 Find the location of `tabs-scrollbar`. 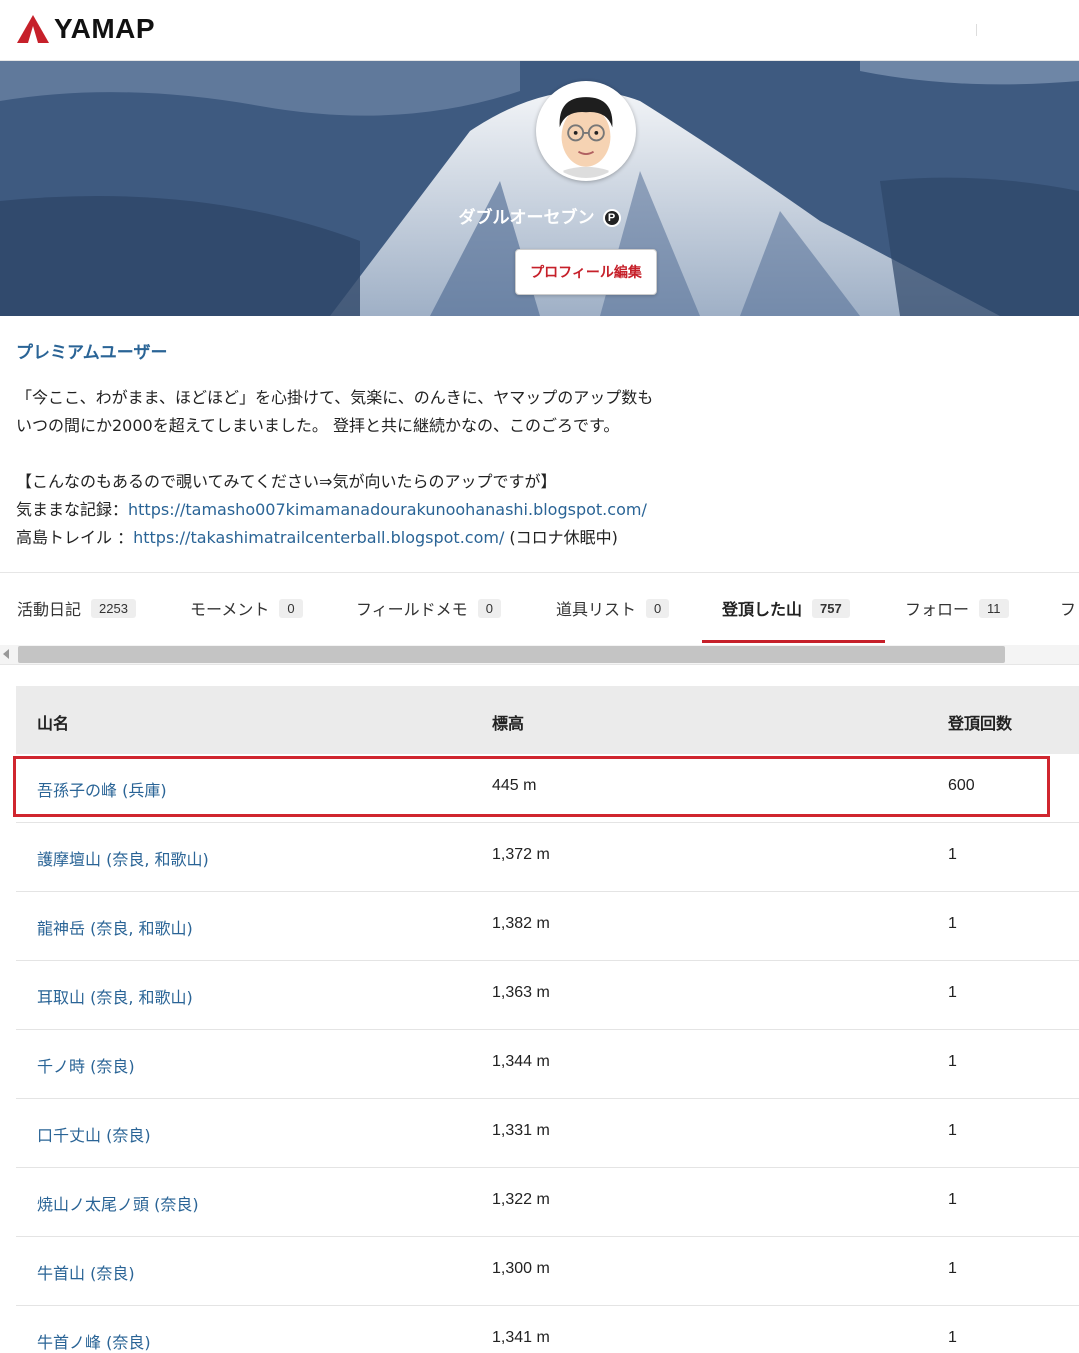

tabs-scrollbar is located at coordinates (539, 655).